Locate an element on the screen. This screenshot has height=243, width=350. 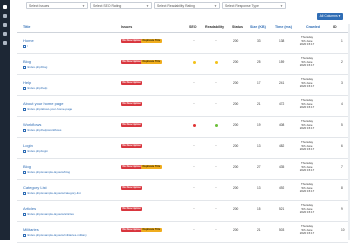
page-title-link: Articles is located at coordinates (29, 208).